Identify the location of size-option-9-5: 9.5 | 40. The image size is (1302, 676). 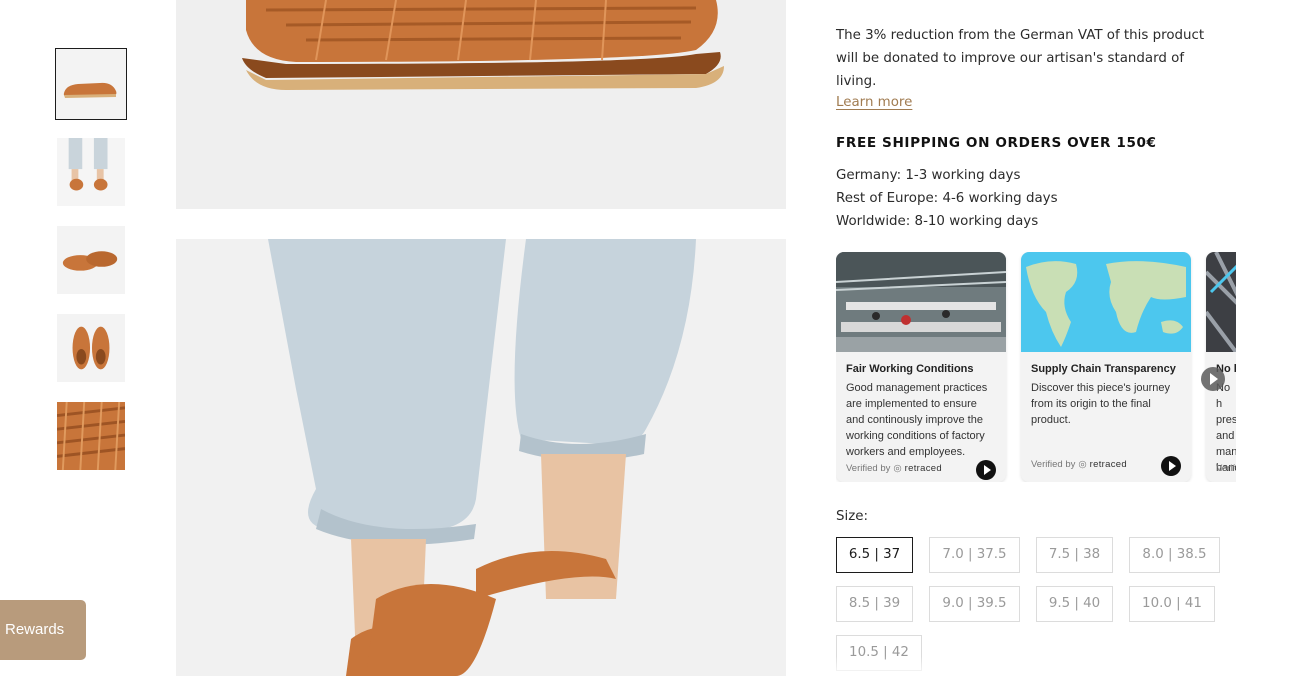
(1074, 604).